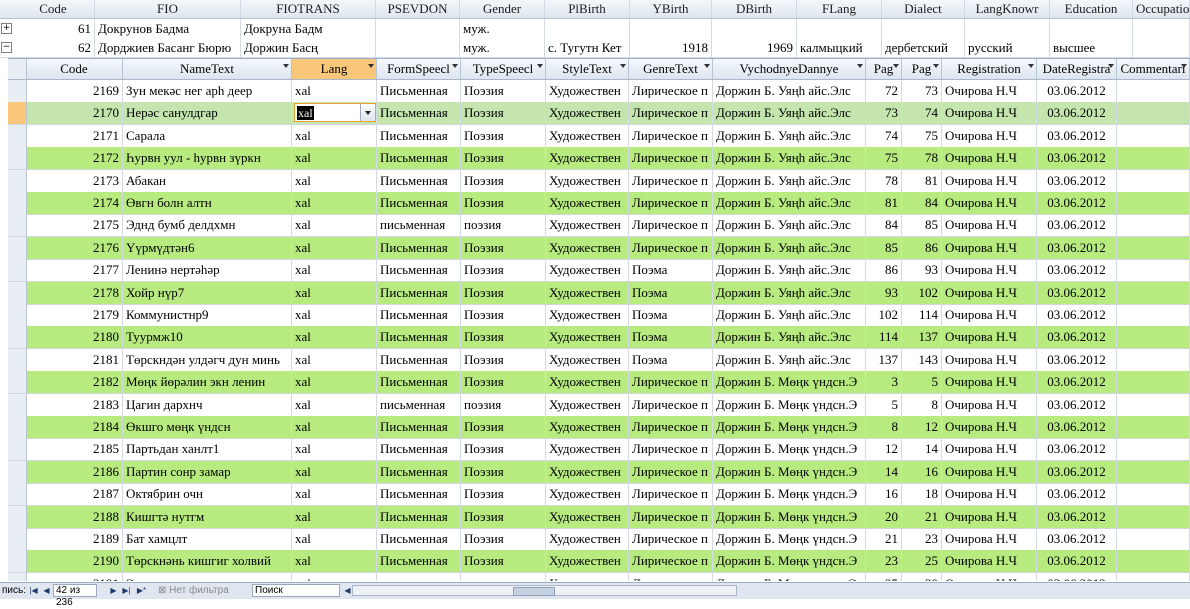  What do you see at coordinates (367, 113) in the screenshot?
I see `lang-dropdown-button` at bounding box center [367, 113].